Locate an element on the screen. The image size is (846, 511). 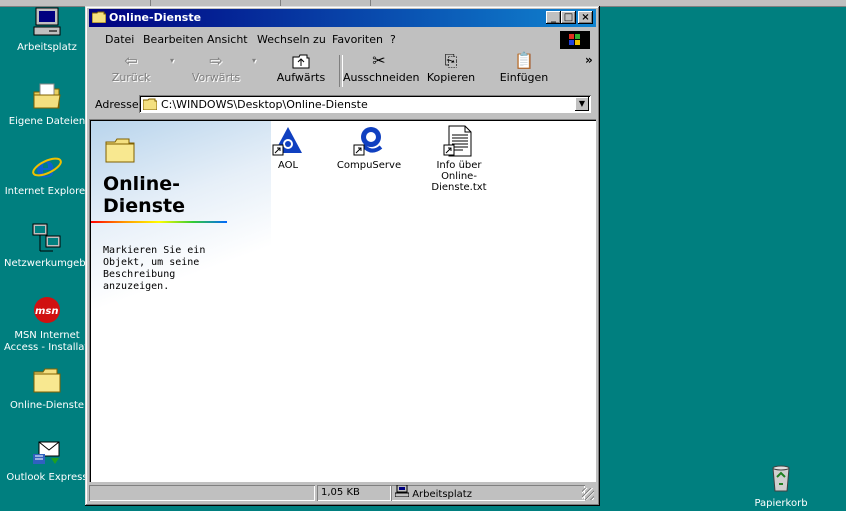
desktop-icon-arbeitsplatz: Arbeitsplatz is located at coordinates (47, 30).